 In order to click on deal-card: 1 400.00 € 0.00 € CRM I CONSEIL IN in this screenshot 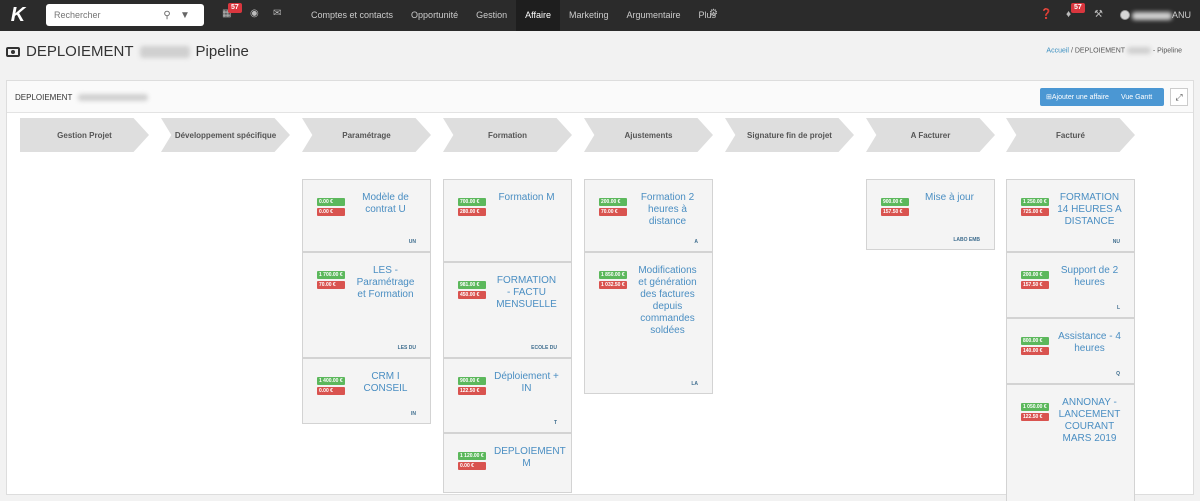, I will do `click(366, 391)`.